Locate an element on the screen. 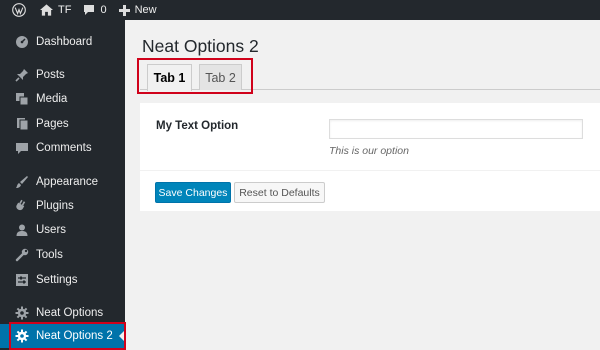 This screenshot has height=350, width=600. annotation-highlight-box is located at coordinates (195, 76).